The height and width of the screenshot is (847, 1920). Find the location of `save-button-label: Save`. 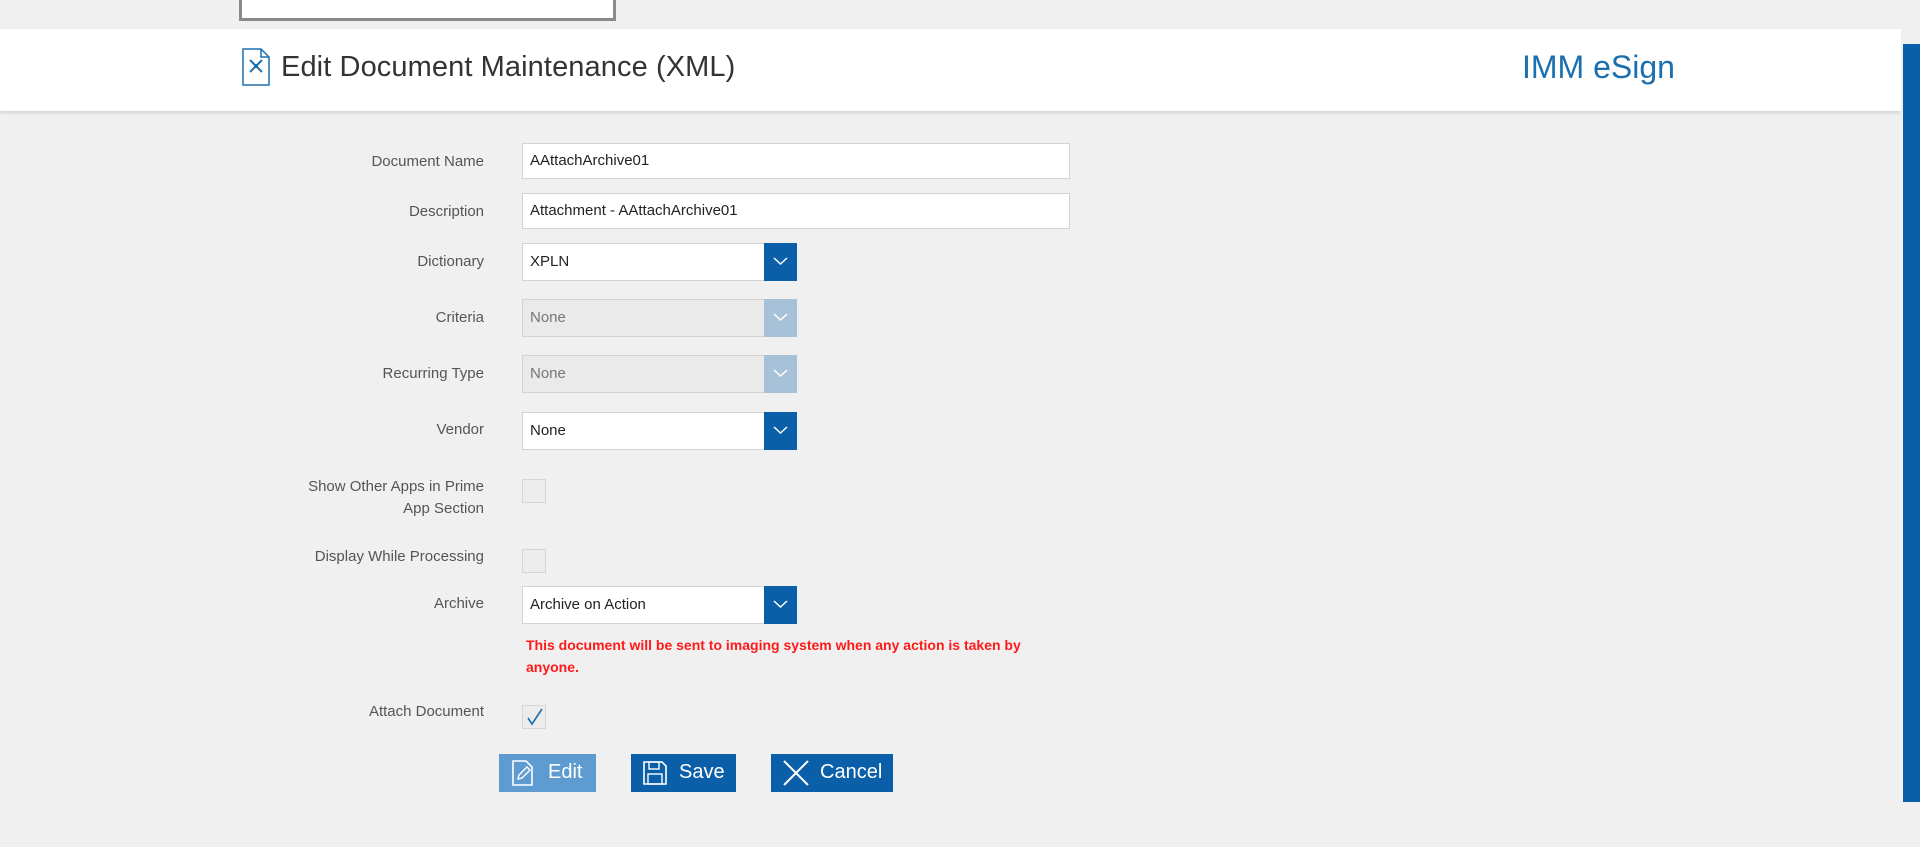

save-button-label: Save is located at coordinates (702, 772).